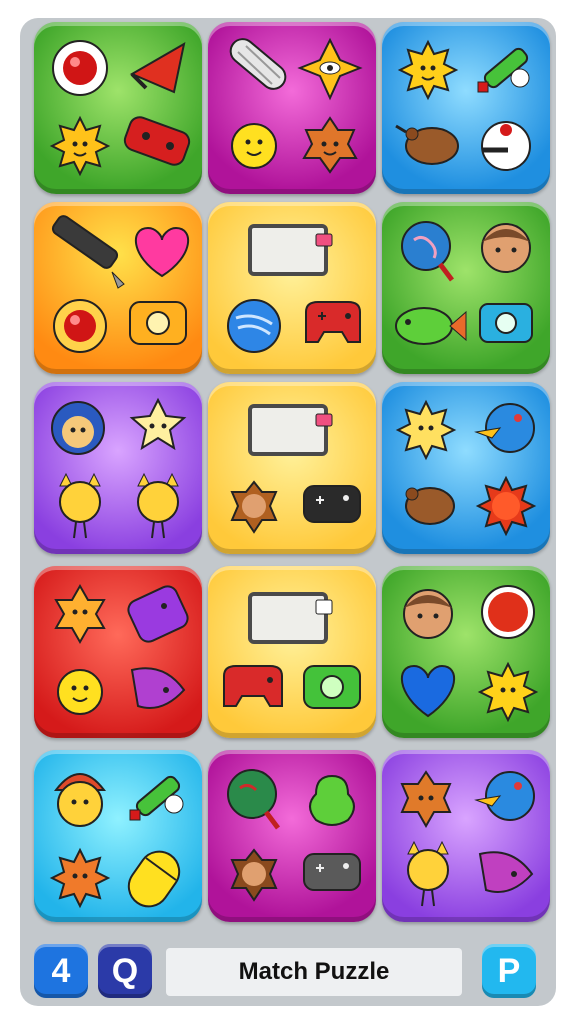  I want to click on pill-capsule-icon, so click(154, 879).